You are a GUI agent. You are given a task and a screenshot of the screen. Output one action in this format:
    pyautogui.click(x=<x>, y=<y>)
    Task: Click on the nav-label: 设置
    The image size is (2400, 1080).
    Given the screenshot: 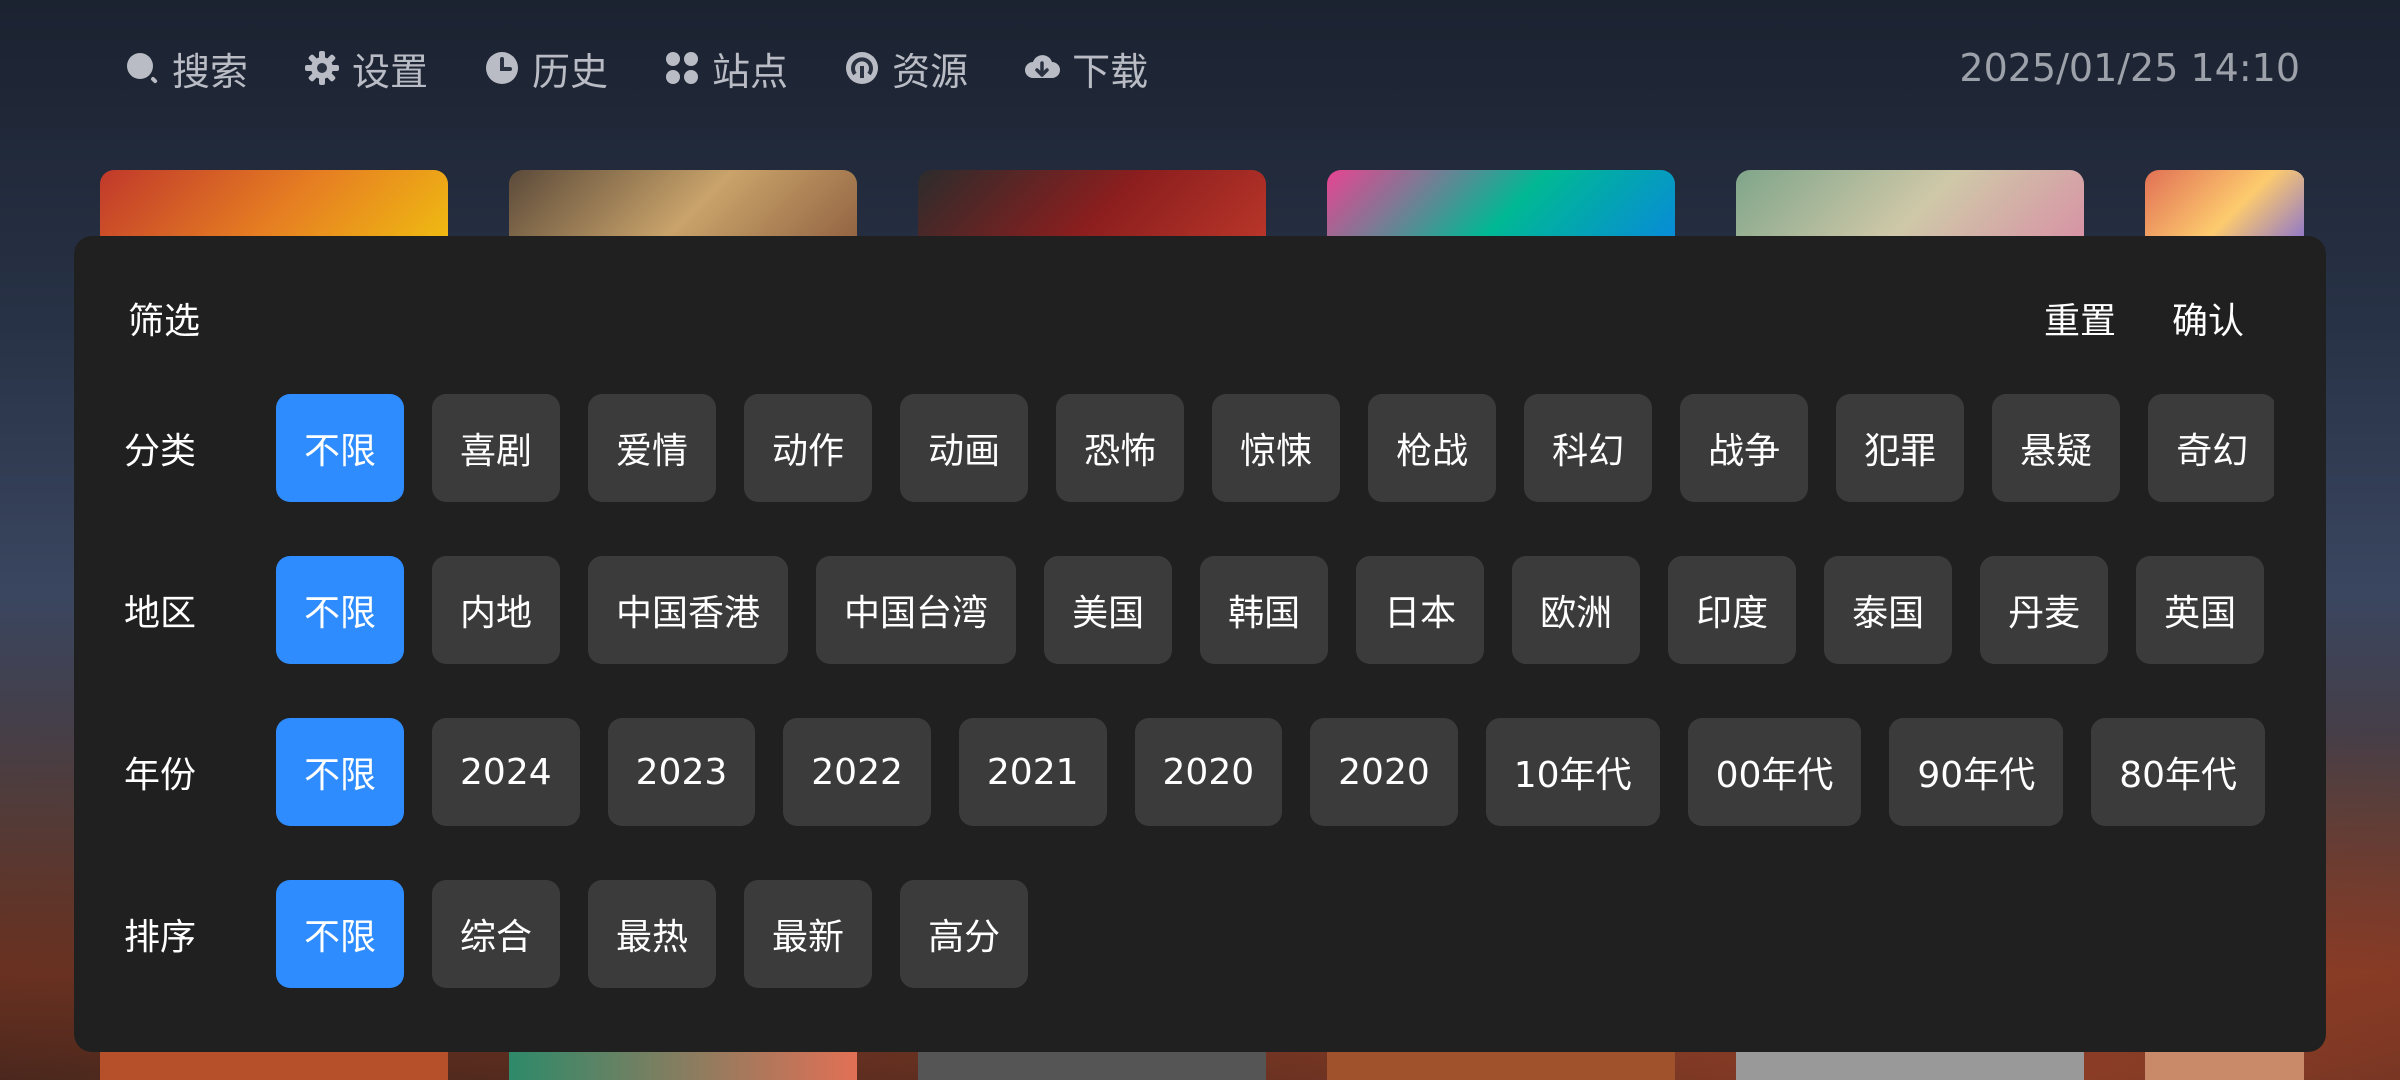 What is the action you would take?
    pyautogui.click(x=390, y=71)
    